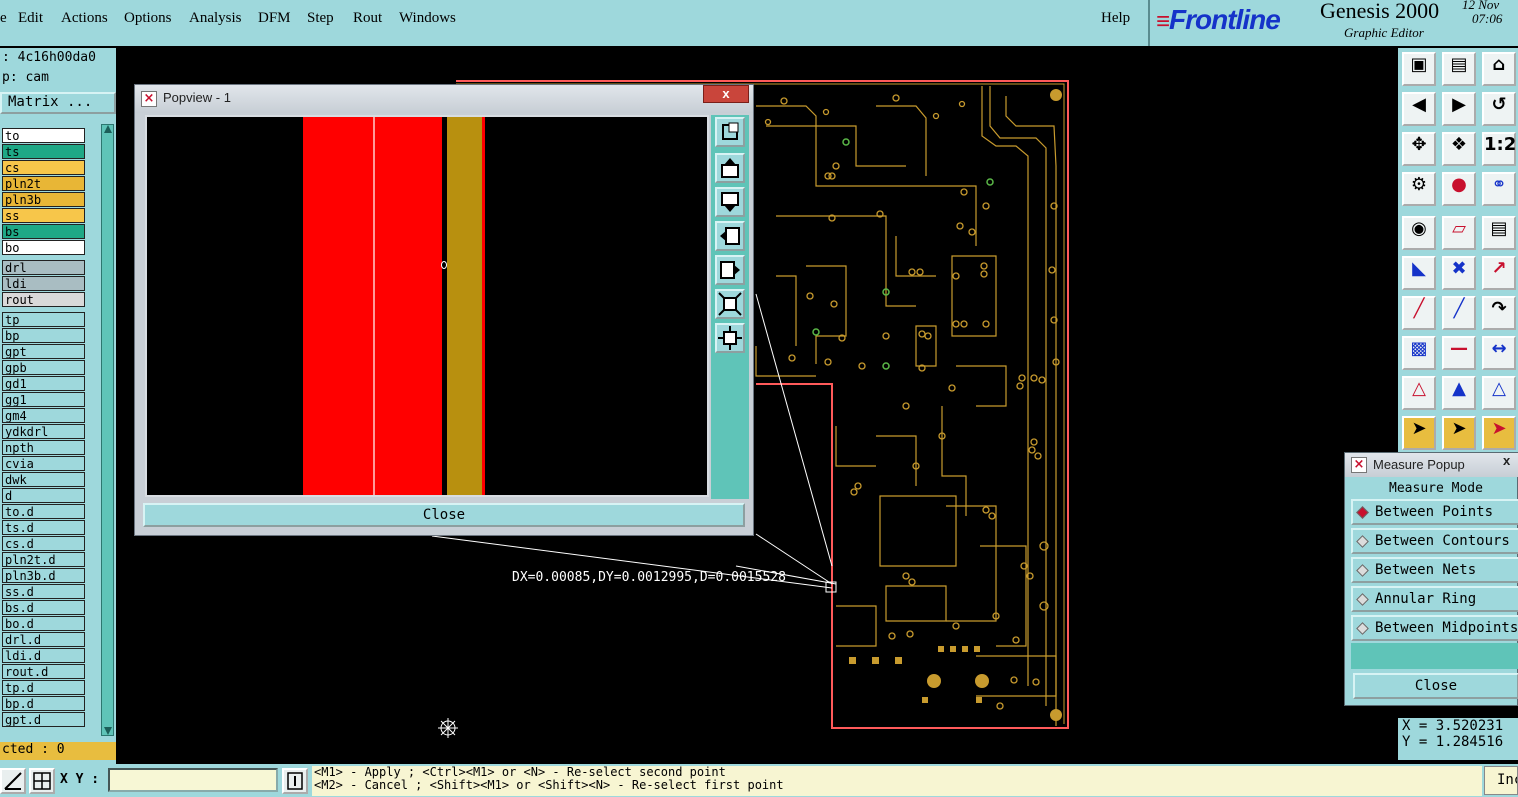  Describe the element at coordinates (43, 623) in the screenshot. I see `layer-item: bo.d` at that location.